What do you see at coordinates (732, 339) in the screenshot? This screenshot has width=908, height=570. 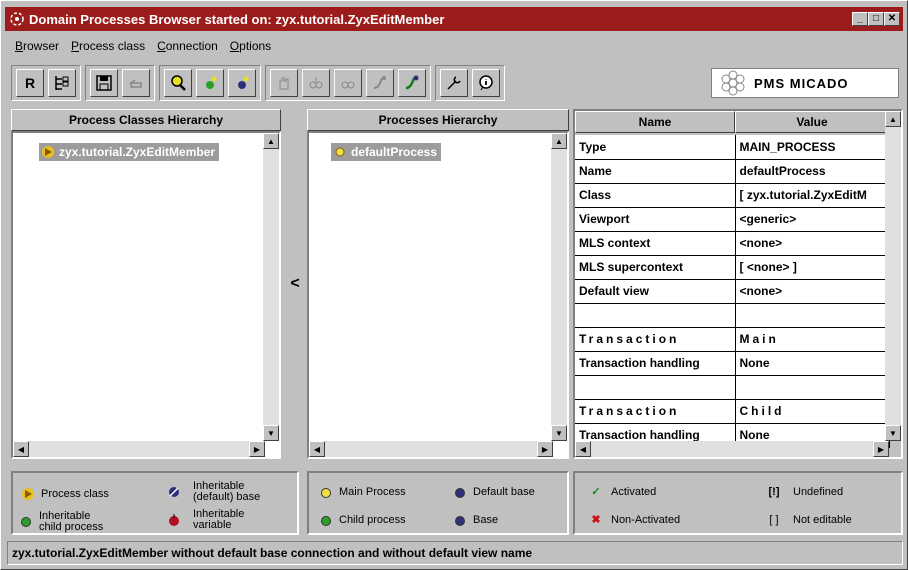 I see `property-row: Transaction Main` at bounding box center [732, 339].